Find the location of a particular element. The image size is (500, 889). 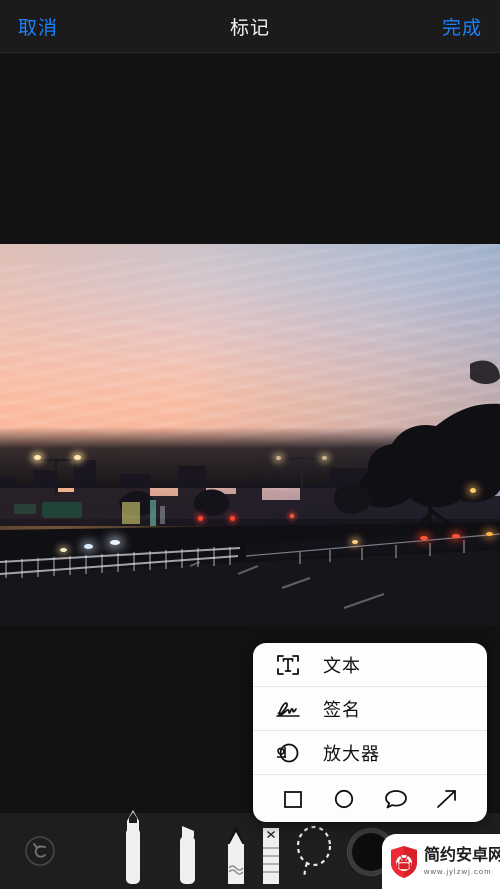

pen-tool-icon is located at coordinates (133, 848).